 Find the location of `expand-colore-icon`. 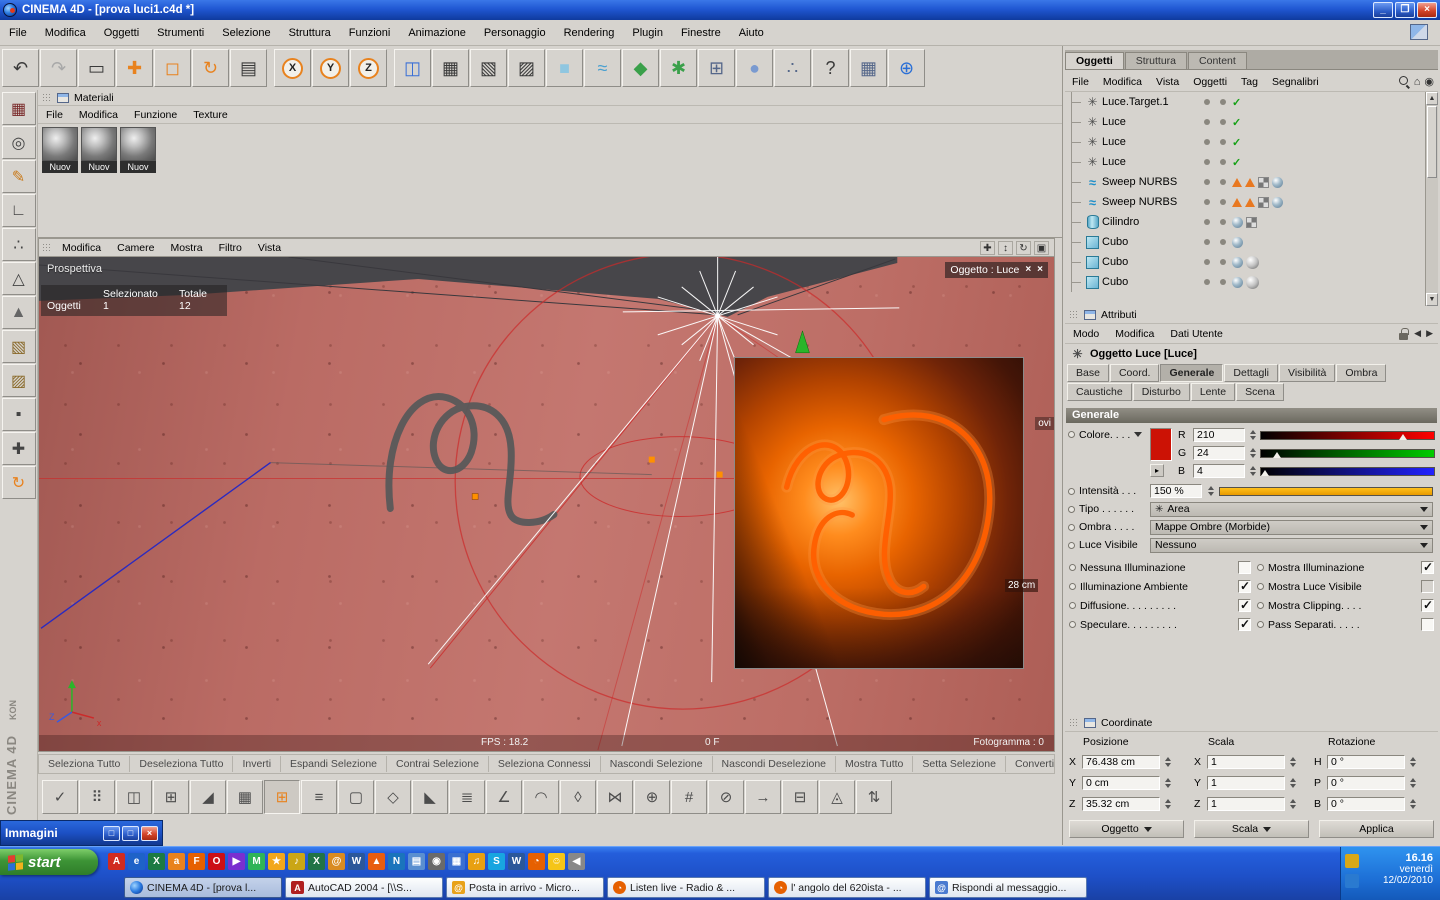

expand-colore-icon is located at coordinates (1138, 434).